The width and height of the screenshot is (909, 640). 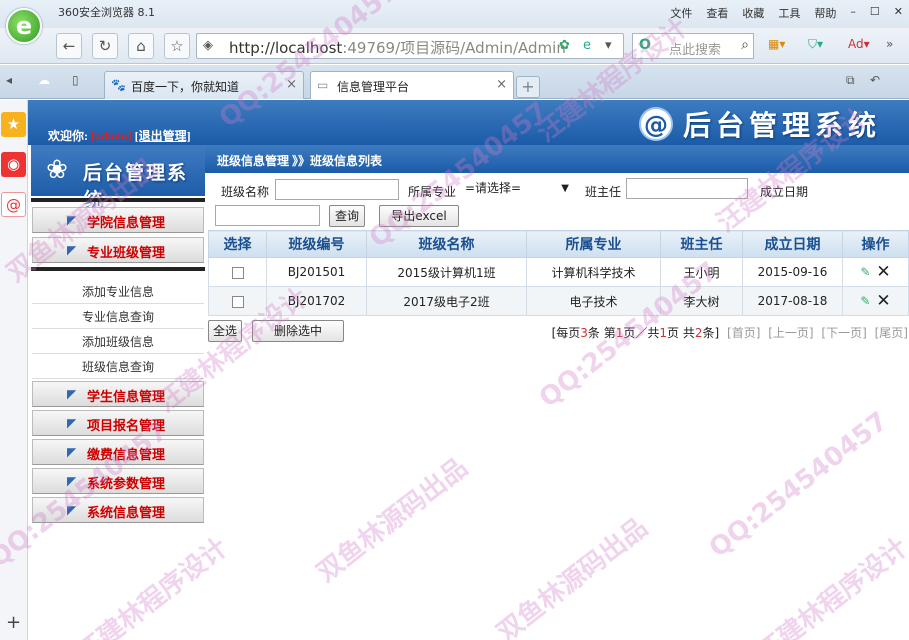 I want to click on delete-selected-button: 删除选中, so click(x=298, y=331).